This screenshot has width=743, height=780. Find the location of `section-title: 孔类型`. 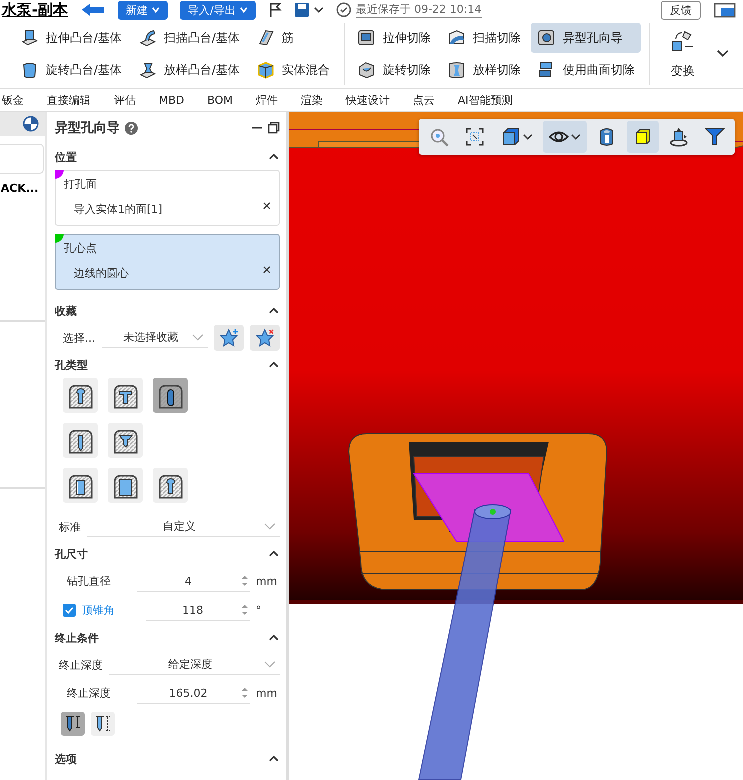

section-title: 孔类型 is located at coordinates (71, 365).